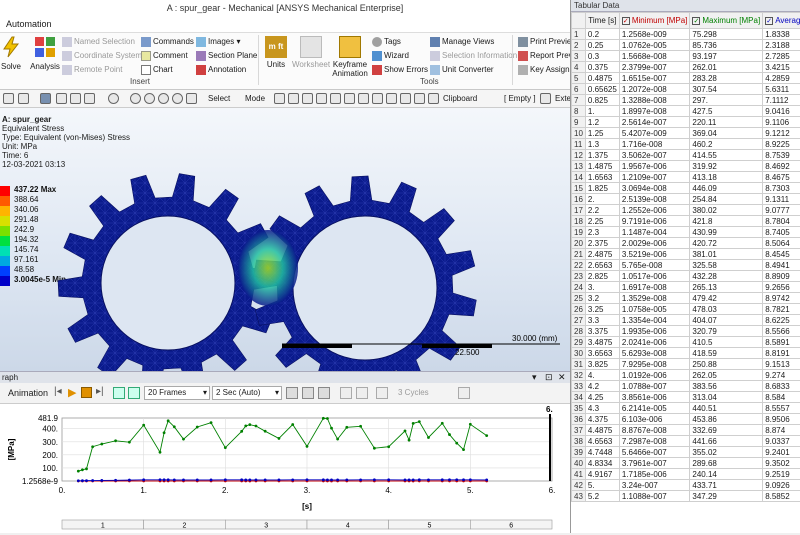  I want to click on extend-icon, so click(545, 98).